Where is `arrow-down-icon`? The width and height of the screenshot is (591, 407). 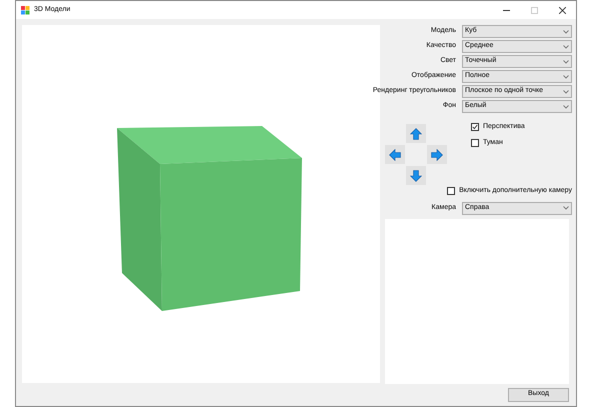
arrow-down-icon is located at coordinates (416, 176).